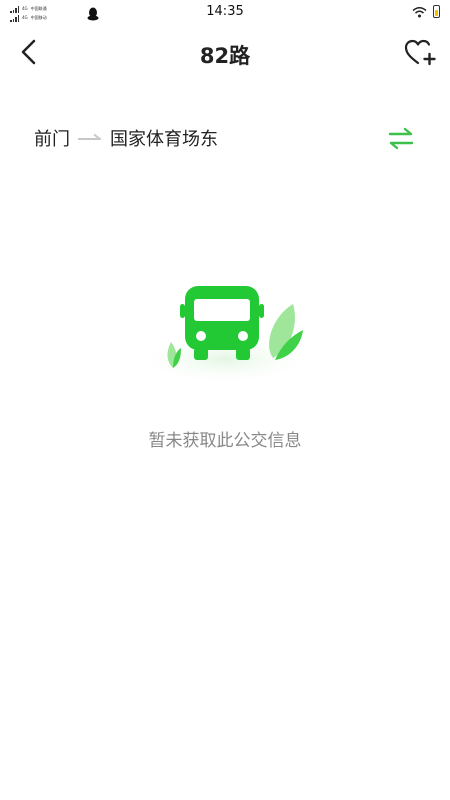 The height and width of the screenshot is (800, 450). What do you see at coordinates (436, 11) in the screenshot?
I see `battery-icon` at bounding box center [436, 11].